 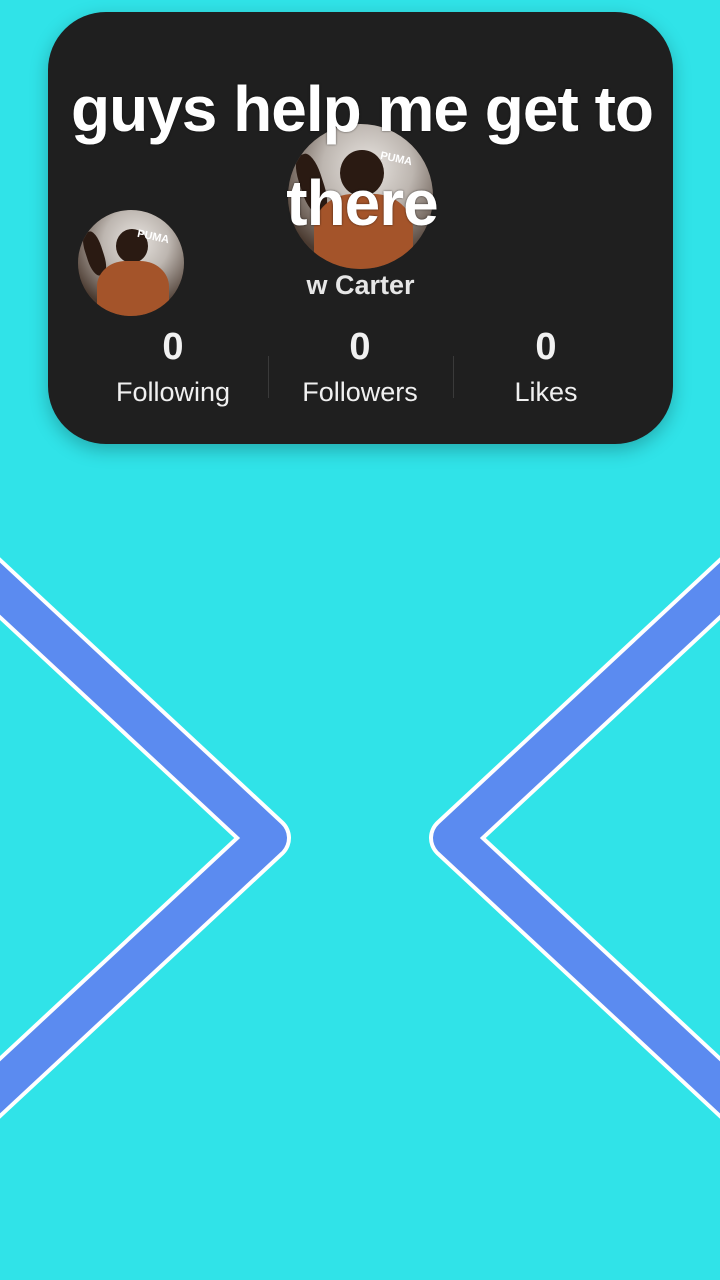 What do you see at coordinates (360, 392) in the screenshot?
I see `stat-followers-label: Followers` at bounding box center [360, 392].